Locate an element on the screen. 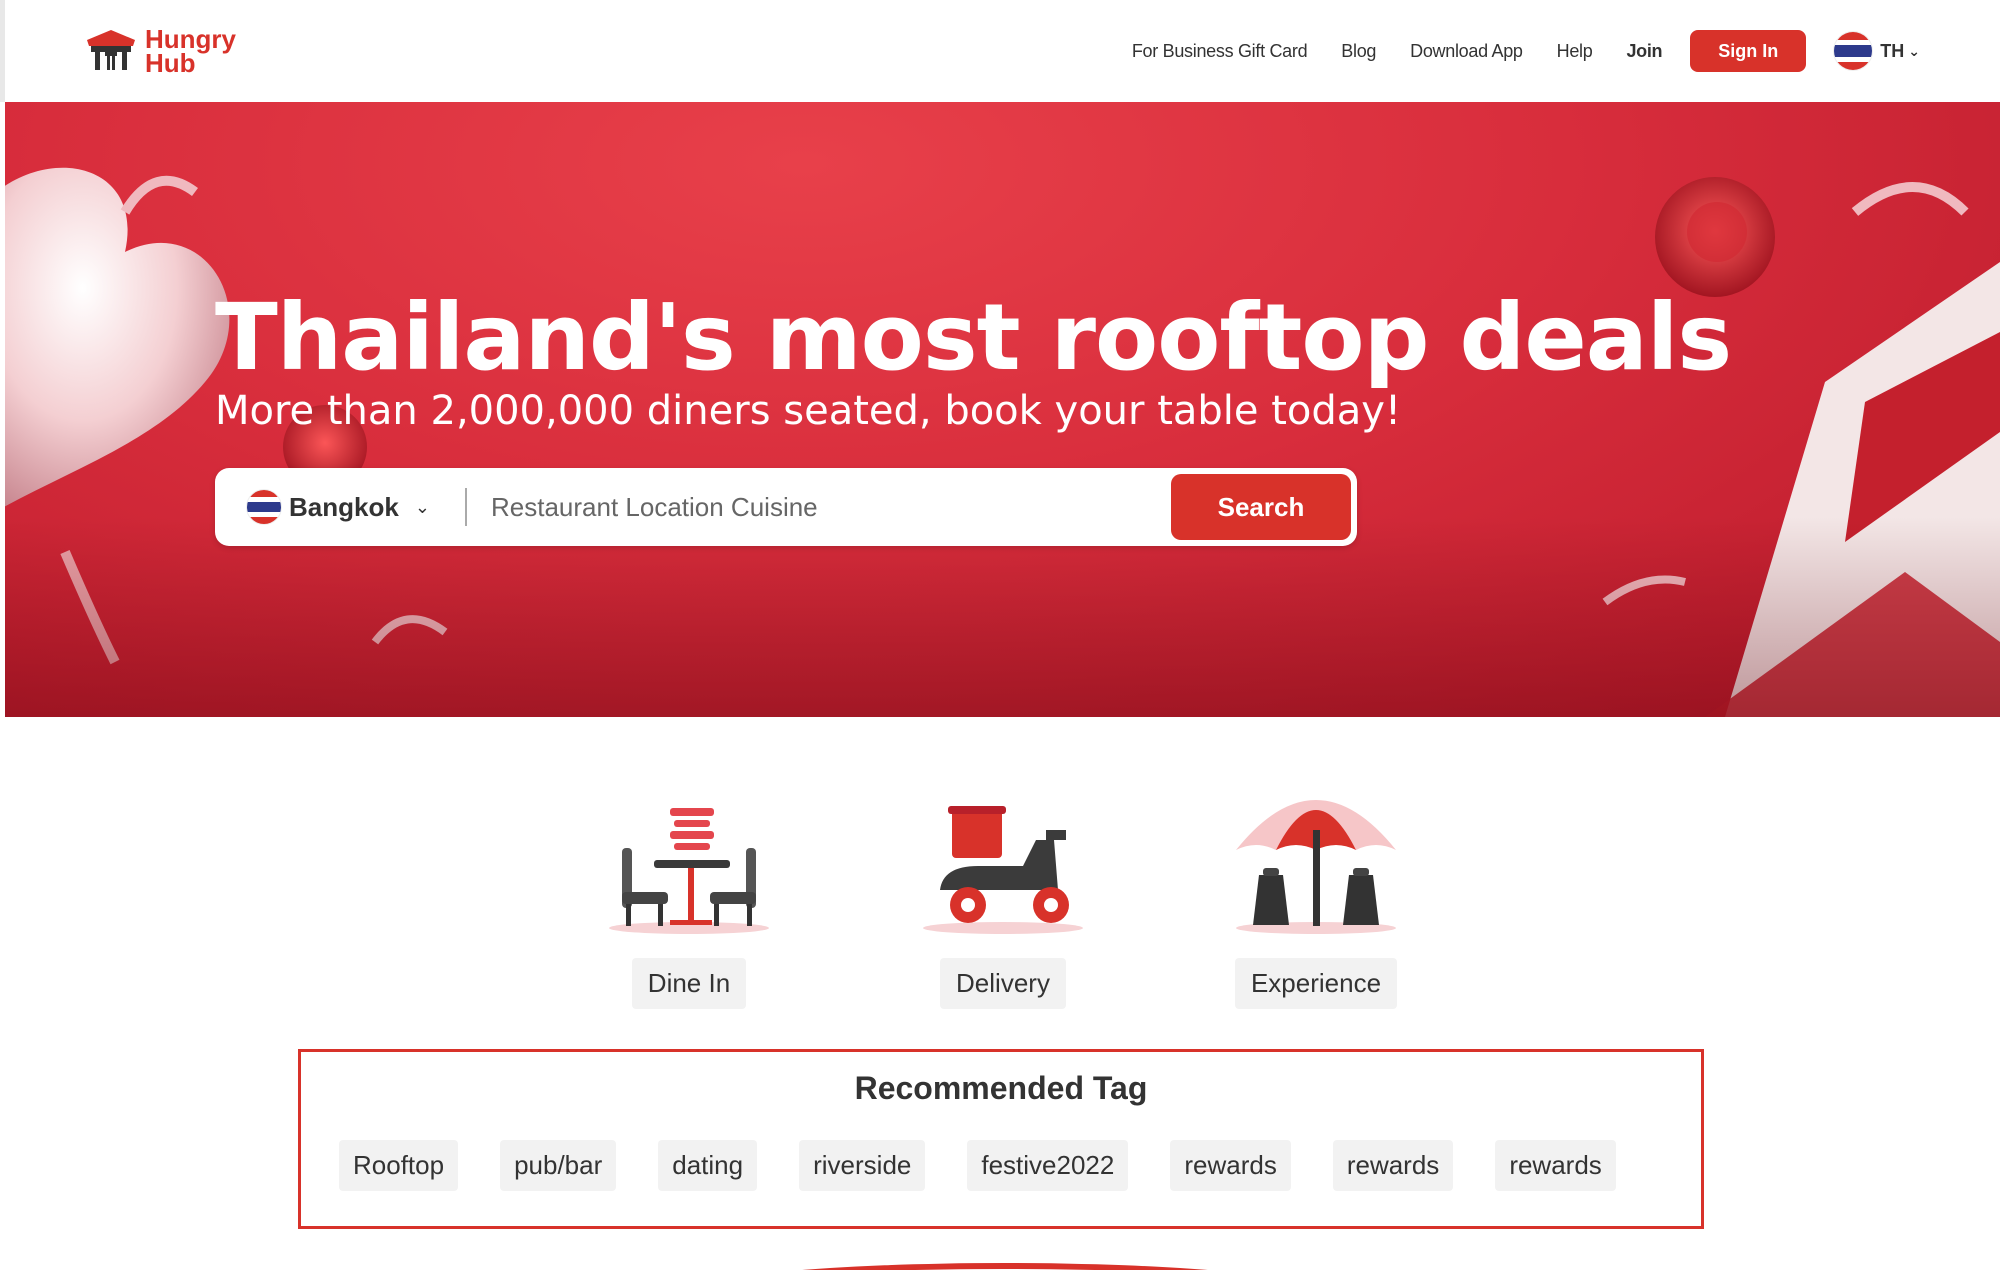  city-selector: Bangkok ⌄ is located at coordinates (334, 507).